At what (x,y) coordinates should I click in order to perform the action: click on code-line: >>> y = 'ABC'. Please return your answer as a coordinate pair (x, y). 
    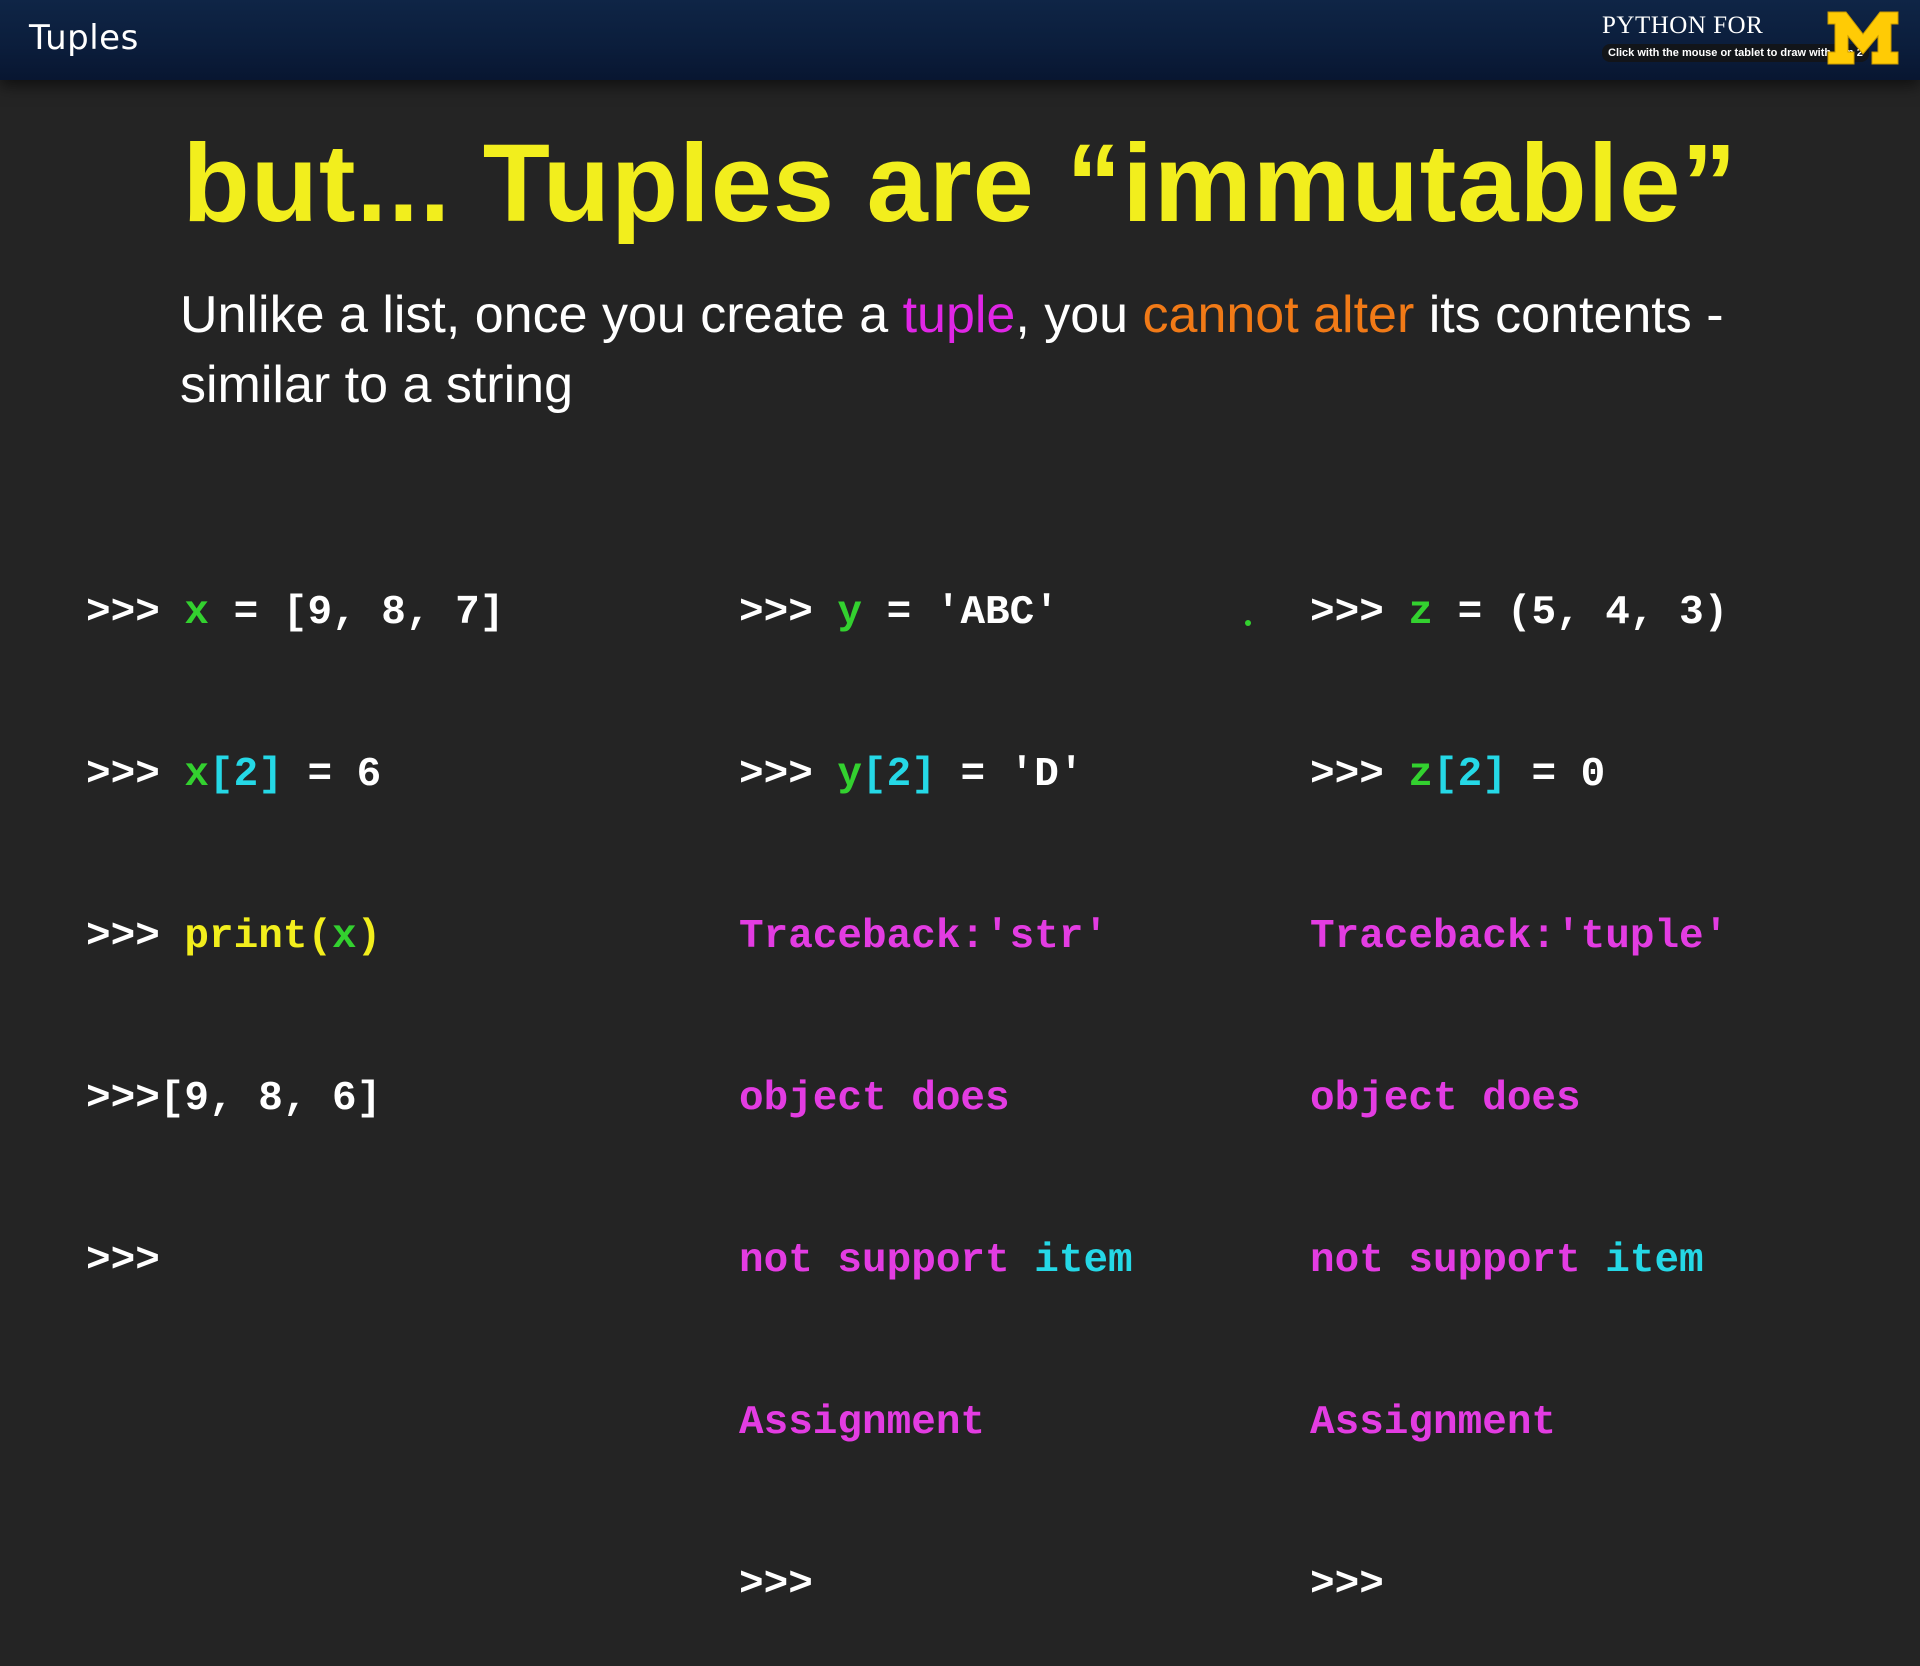
    Looking at the image, I should click on (899, 613).